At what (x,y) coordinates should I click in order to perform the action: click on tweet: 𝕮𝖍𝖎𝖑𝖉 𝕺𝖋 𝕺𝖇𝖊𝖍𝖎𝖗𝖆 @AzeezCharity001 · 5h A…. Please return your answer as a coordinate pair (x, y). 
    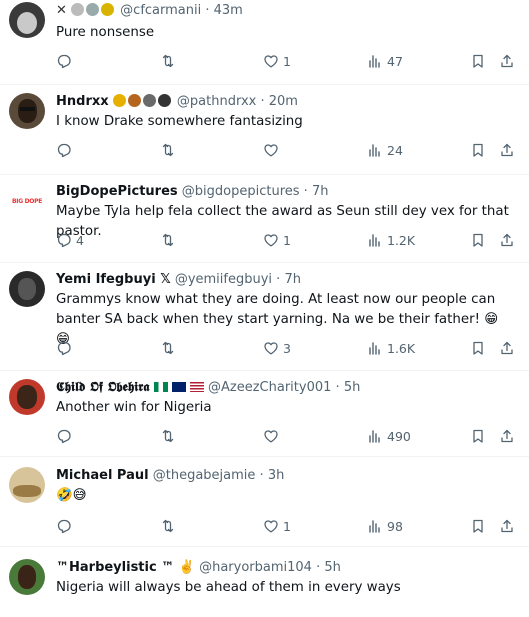
    Looking at the image, I should click on (264, 414).